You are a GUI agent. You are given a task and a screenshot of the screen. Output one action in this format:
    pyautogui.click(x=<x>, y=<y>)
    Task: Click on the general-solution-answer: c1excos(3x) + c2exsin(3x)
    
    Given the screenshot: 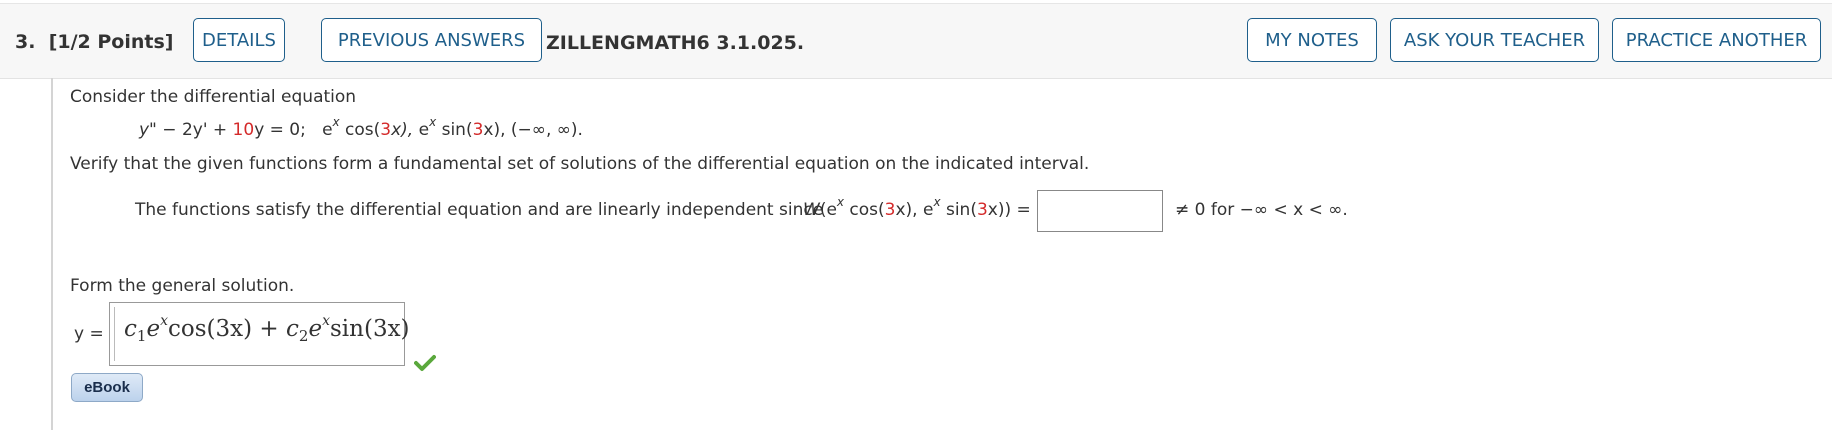 What is the action you would take?
    pyautogui.click(x=259, y=334)
    